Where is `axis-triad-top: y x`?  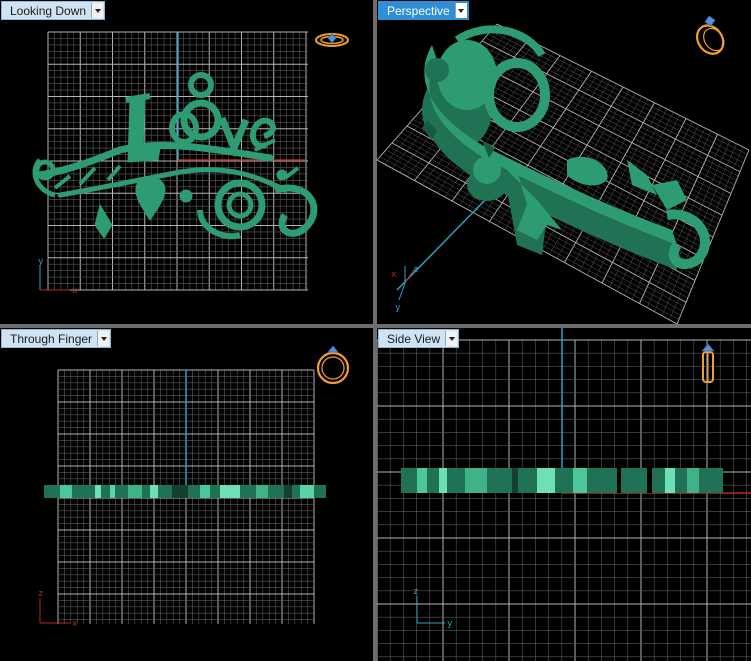 axis-triad-top: y x is located at coordinates (58, 276).